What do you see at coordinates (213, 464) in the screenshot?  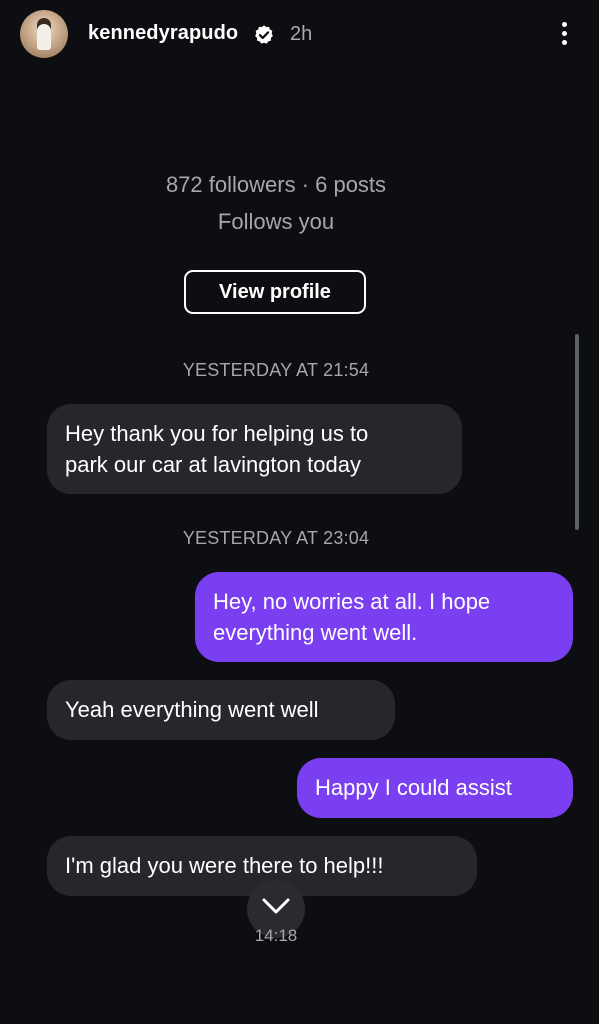 I see `message-line: park our car at lavington today` at bounding box center [213, 464].